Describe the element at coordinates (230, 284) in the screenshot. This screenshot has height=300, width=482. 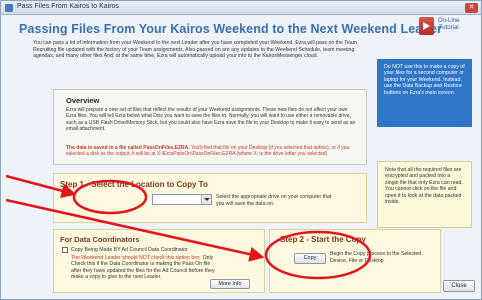
I see `more-info-button: More Info` at that location.